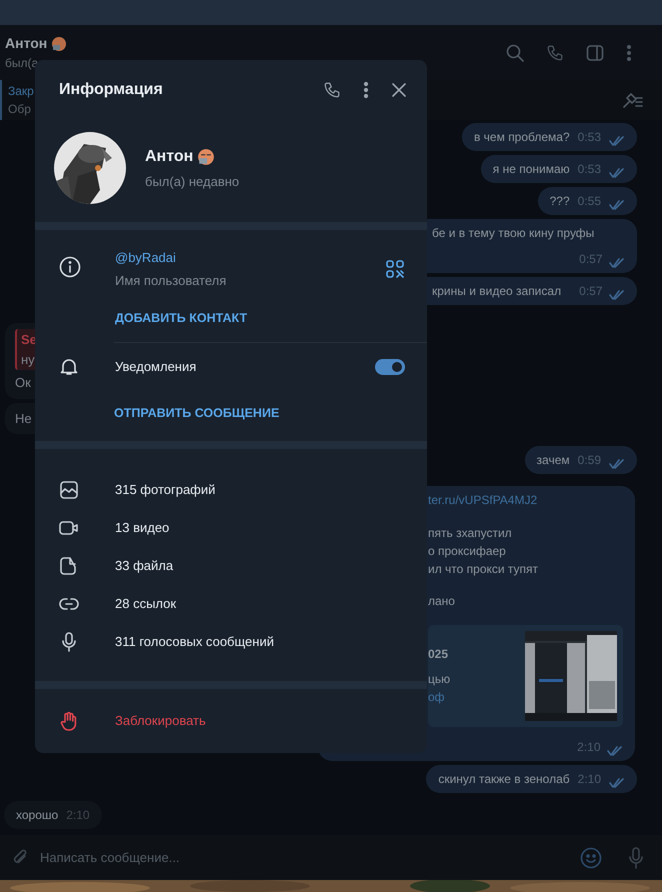  I want to click on send-message-button: ОТПРАВИТЬ СООБЩЕНИЕ, so click(197, 413).